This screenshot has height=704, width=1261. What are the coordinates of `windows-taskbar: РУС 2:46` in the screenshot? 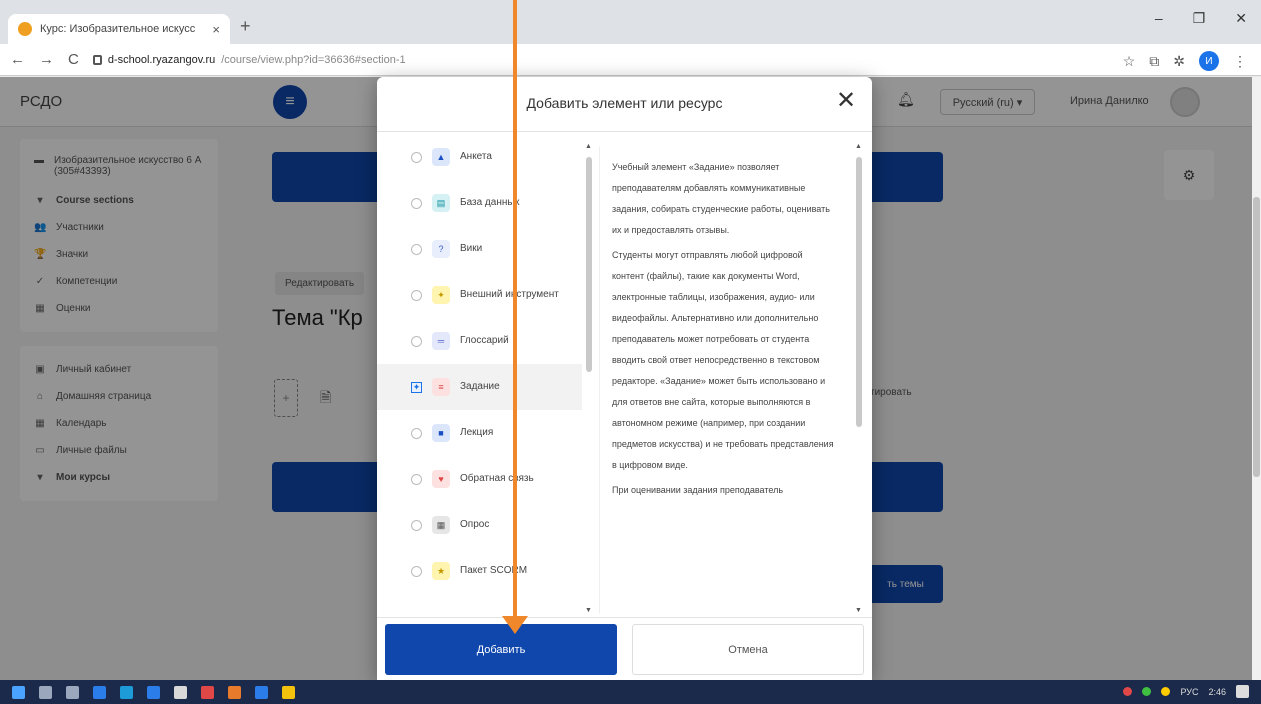 It's located at (630, 692).